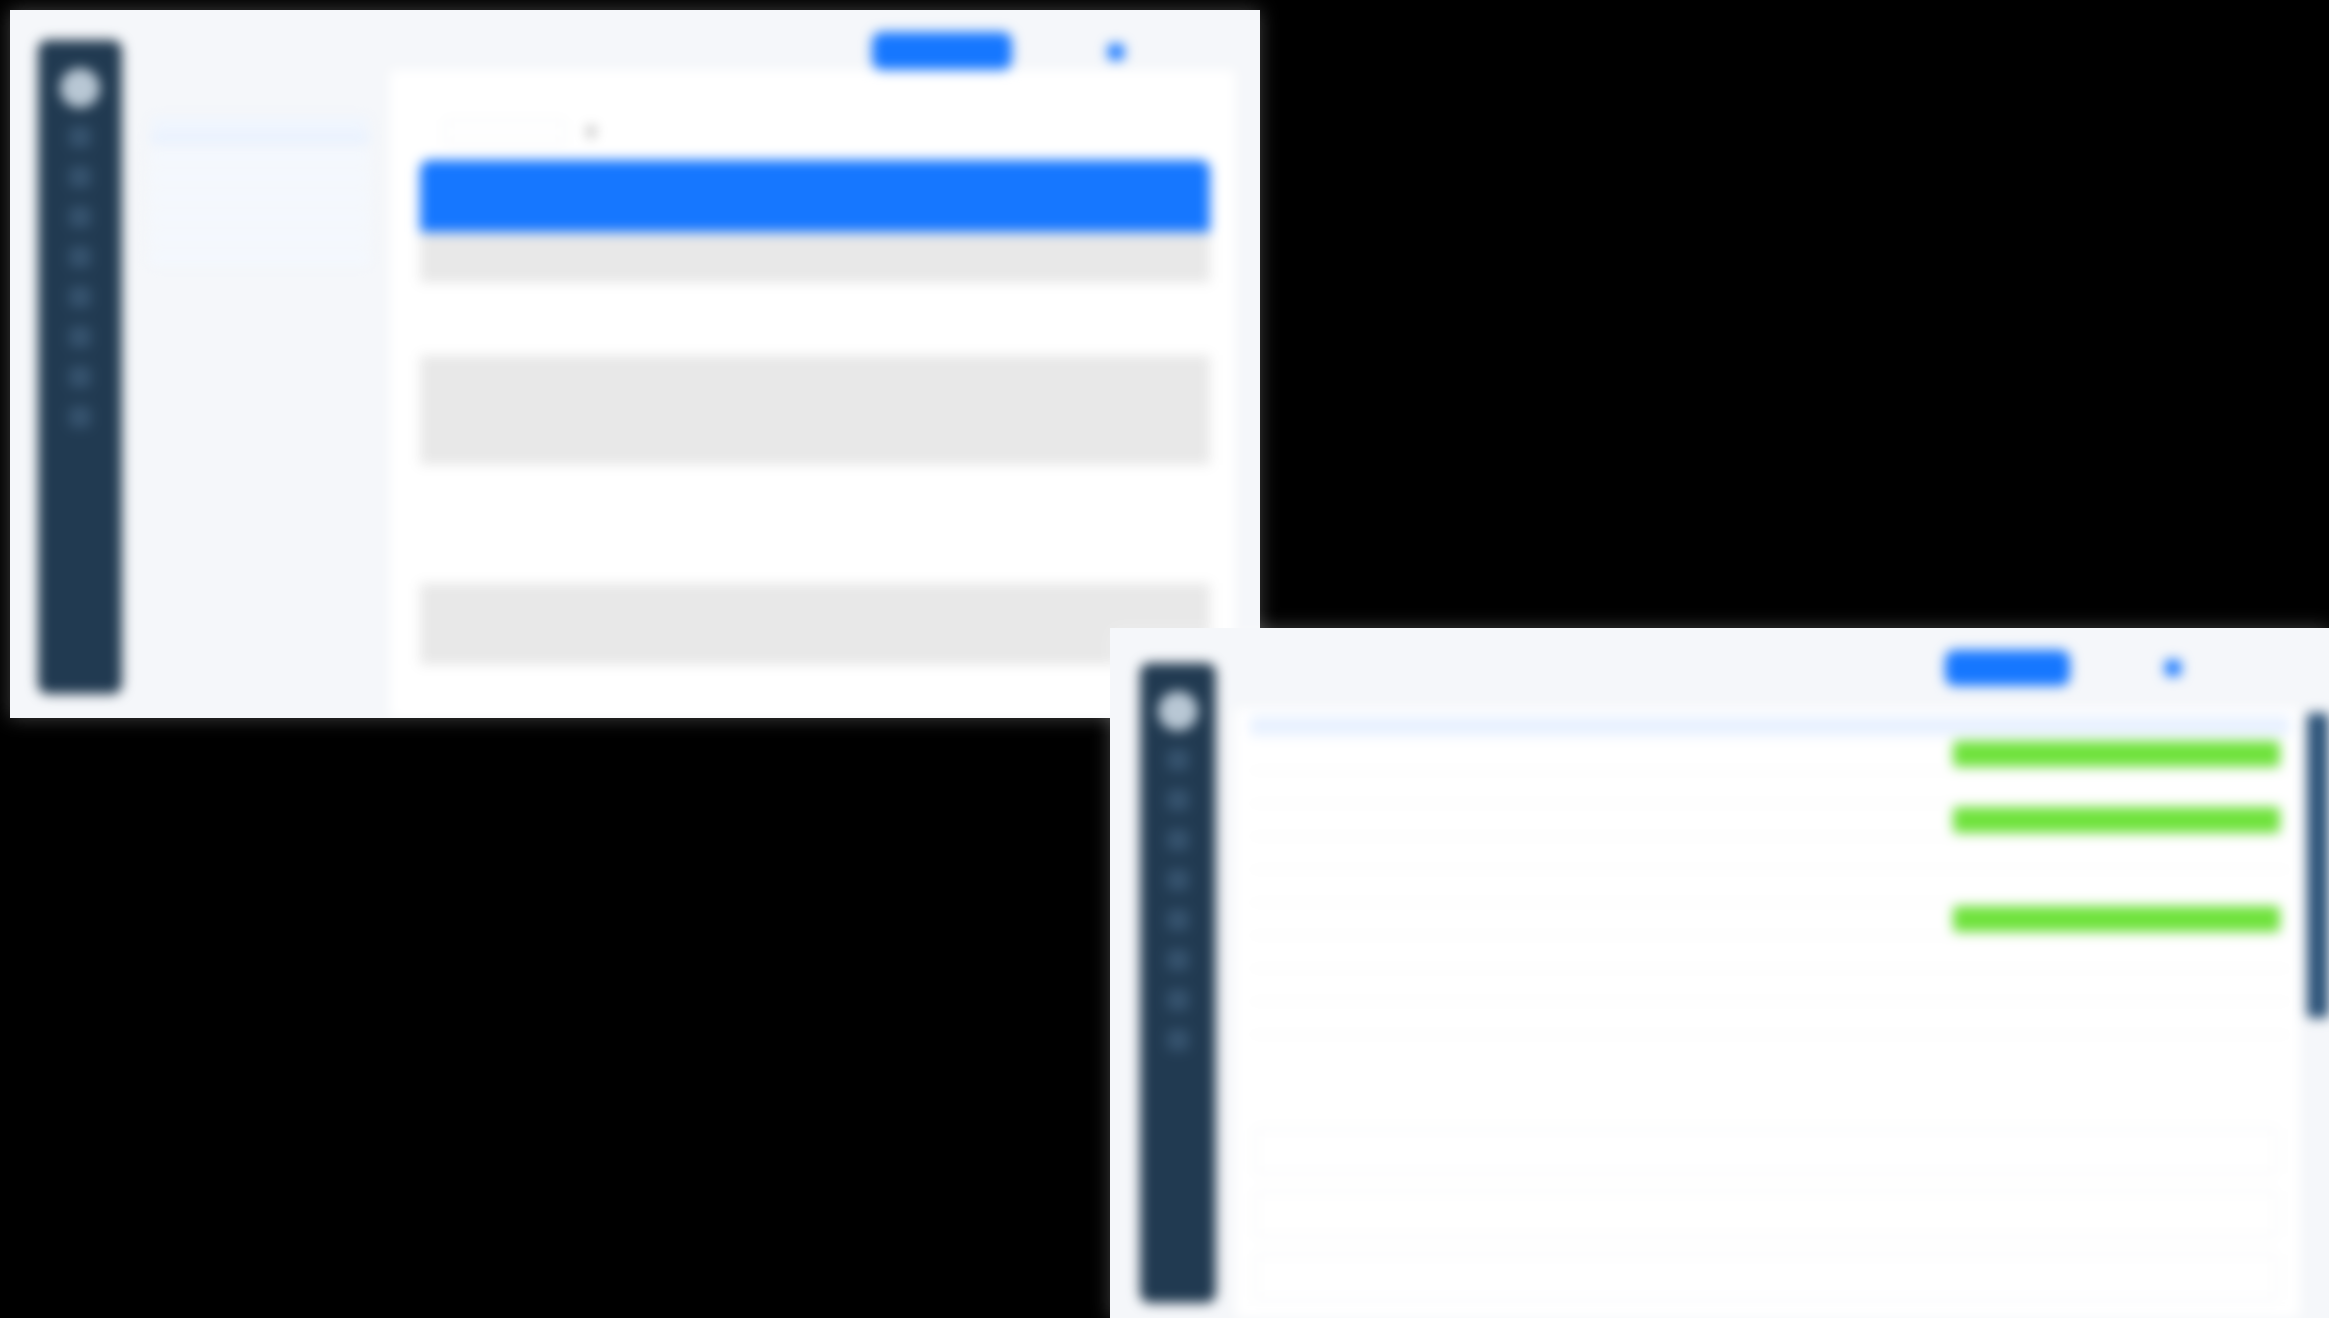 This screenshot has width=2329, height=1318. What do you see at coordinates (591, 132) in the screenshot?
I see `search-icon: ⚲` at bounding box center [591, 132].